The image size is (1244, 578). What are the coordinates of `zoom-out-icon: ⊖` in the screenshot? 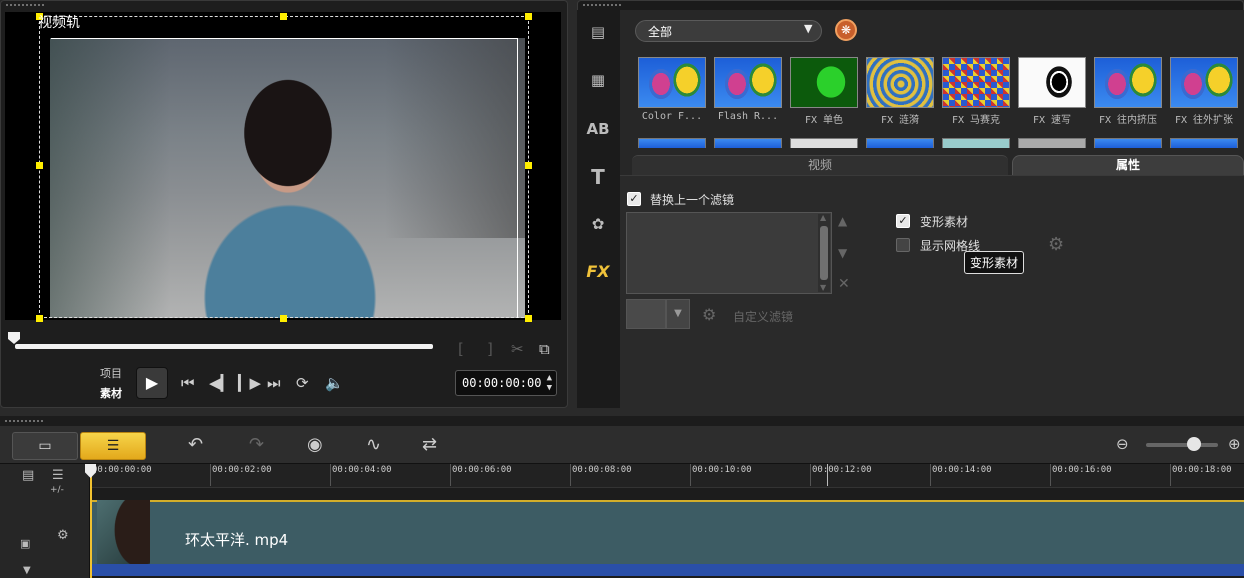 It's located at (1122, 444).